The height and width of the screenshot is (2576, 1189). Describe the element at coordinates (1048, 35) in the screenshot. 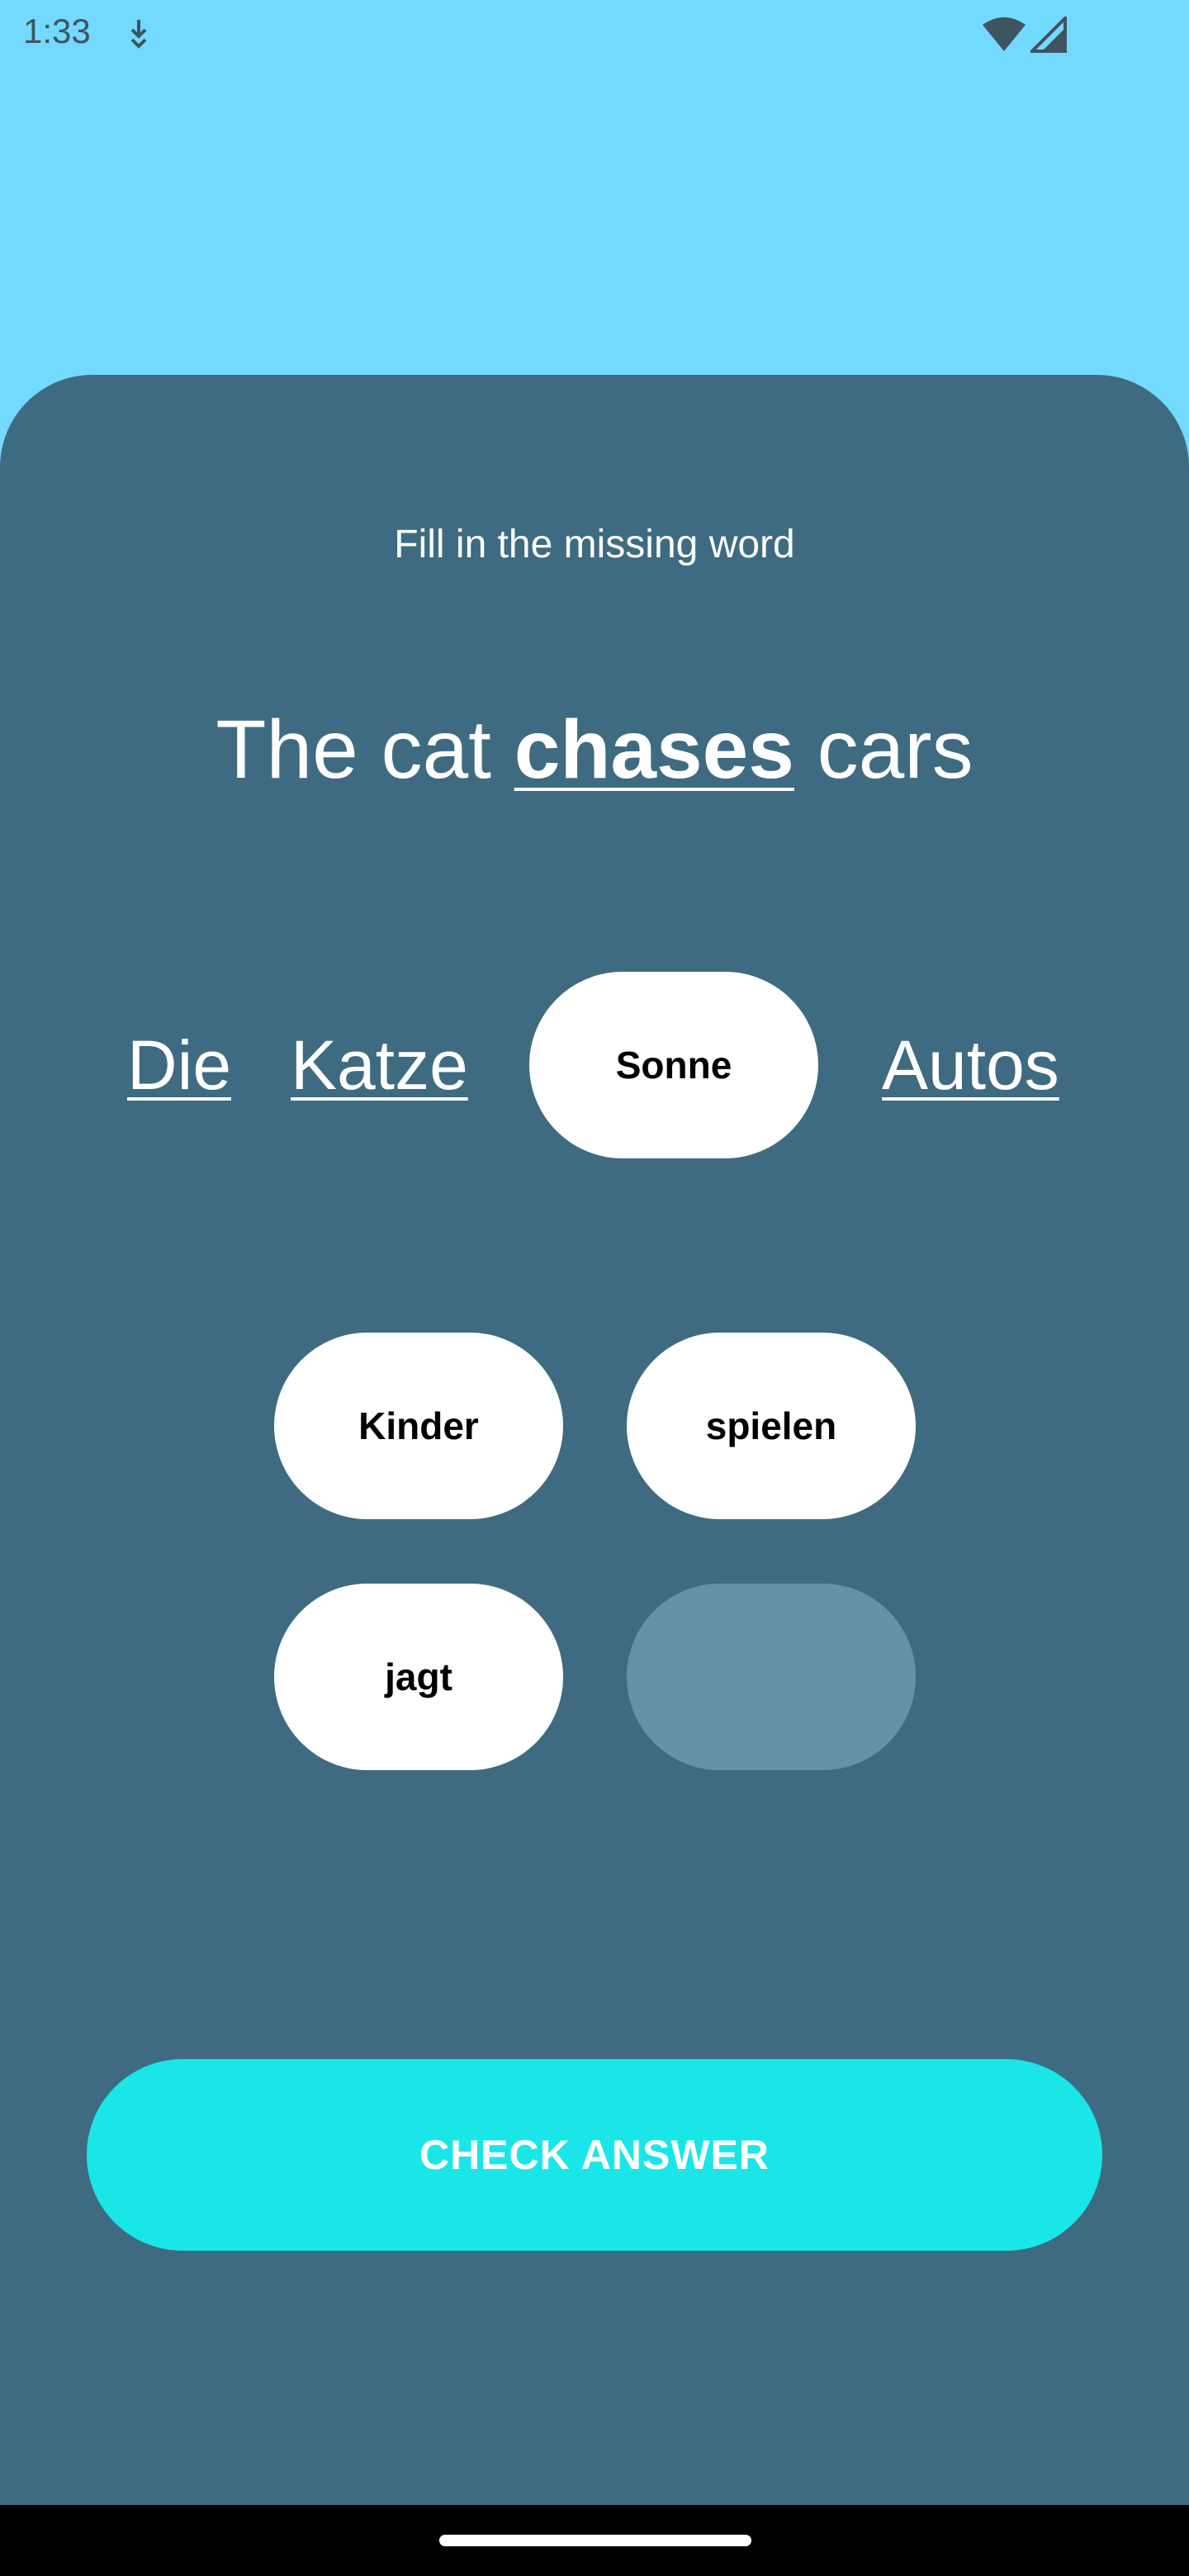

I see `signal-icon` at that location.